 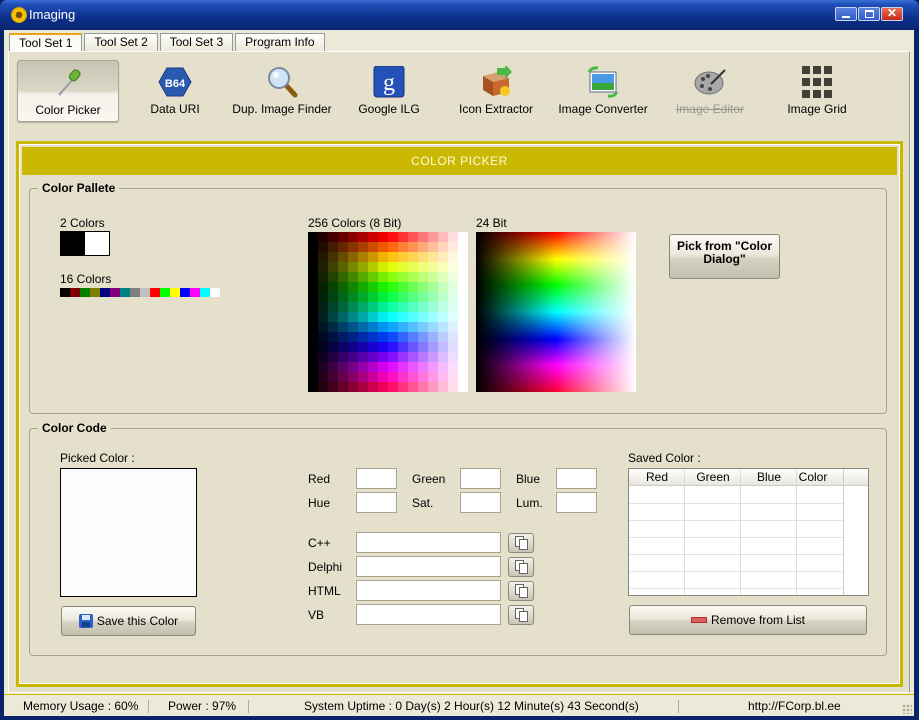 I want to click on tool-color-picker: Color Picker, so click(x=68, y=91).